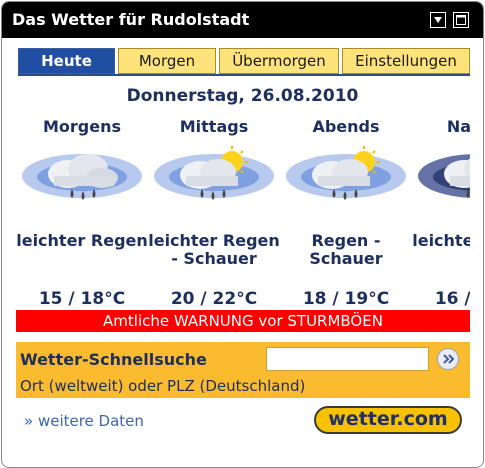  Describe the element at coordinates (346, 249) in the screenshot. I see `period-description: Regen - Schauer` at that location.